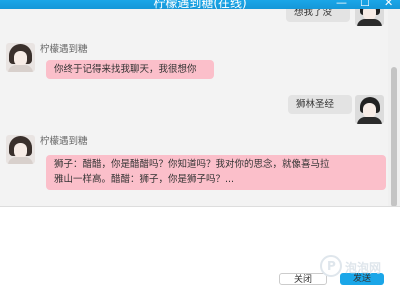 The height and width of the screenshot is (286, 400). What do you see at coordinates (318, 15) in the screenshot?
I see `message-bubble-sent: 想我了没` at bounding box center [318, 15].